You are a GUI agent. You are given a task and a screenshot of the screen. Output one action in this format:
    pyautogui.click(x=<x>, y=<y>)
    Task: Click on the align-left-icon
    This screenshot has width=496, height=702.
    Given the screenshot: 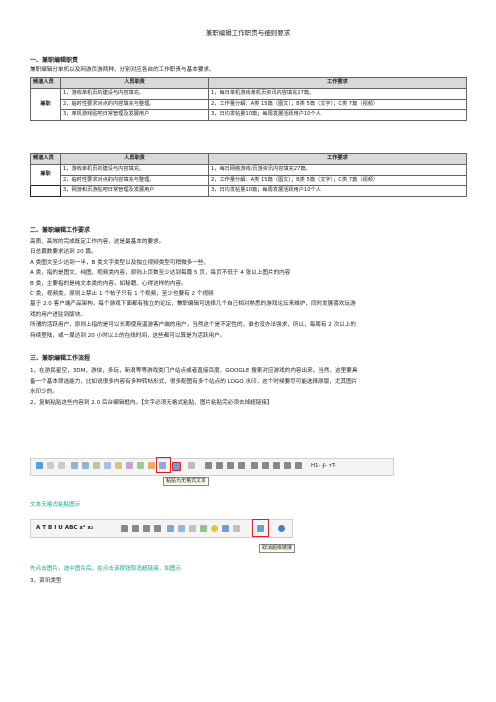 What is the action you would take?
    pyautogui.click(x=208, y=465)
    